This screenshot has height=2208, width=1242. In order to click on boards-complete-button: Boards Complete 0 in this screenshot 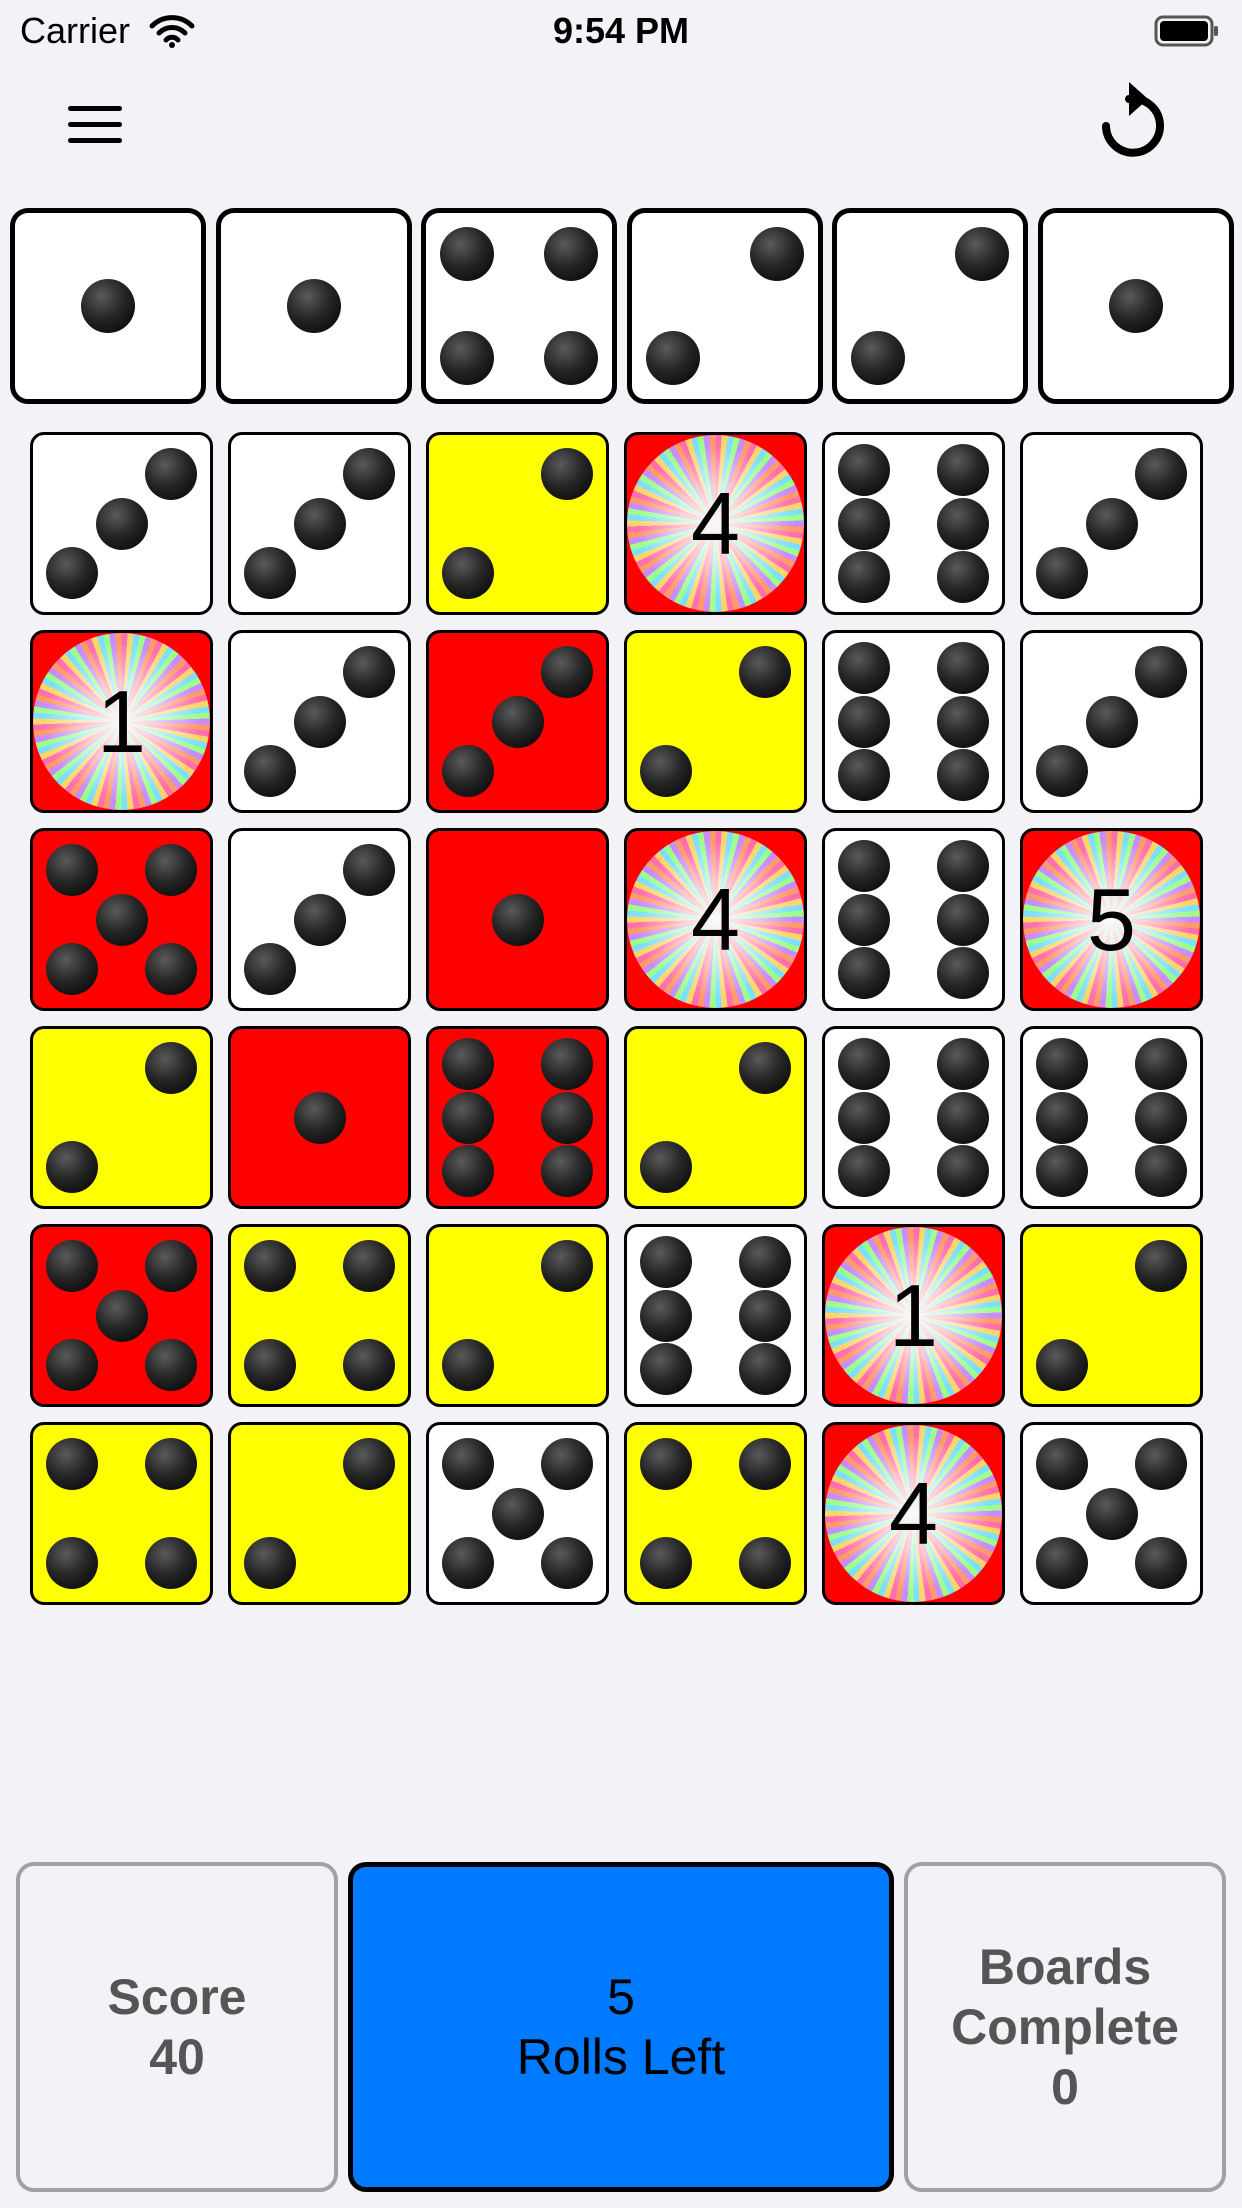, I will do `click(1065, 2027)`.